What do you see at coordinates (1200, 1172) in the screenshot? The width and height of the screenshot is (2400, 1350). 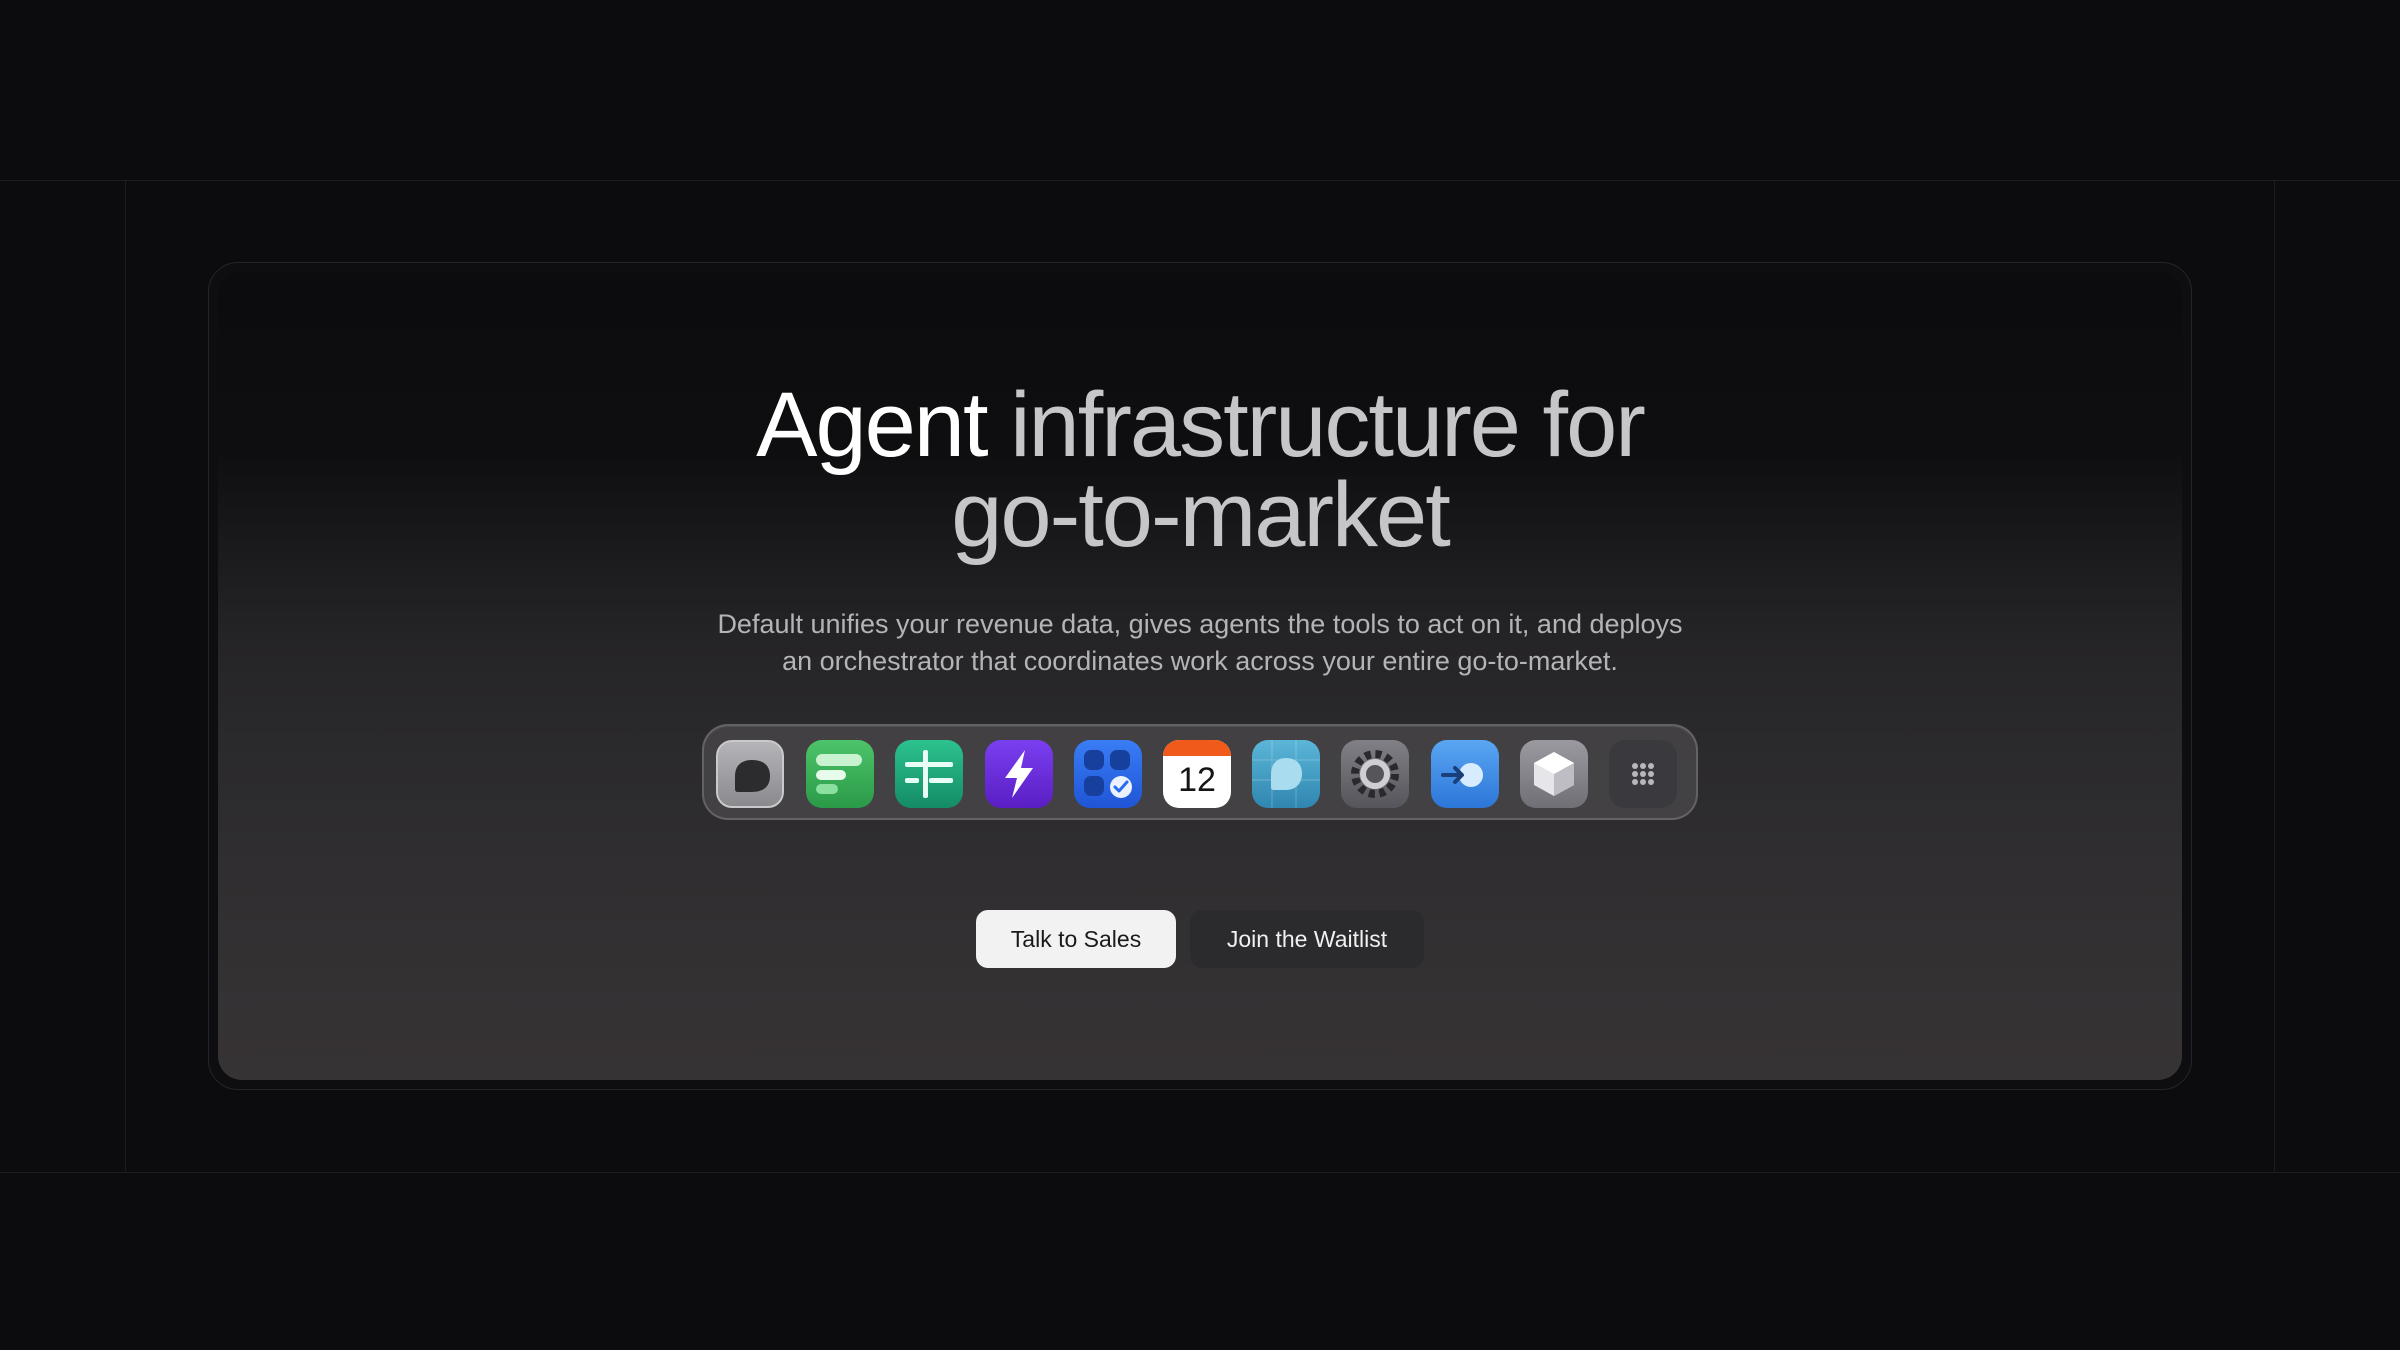 I see `frame-line-bottom` at bounding box center [1200, 1172].